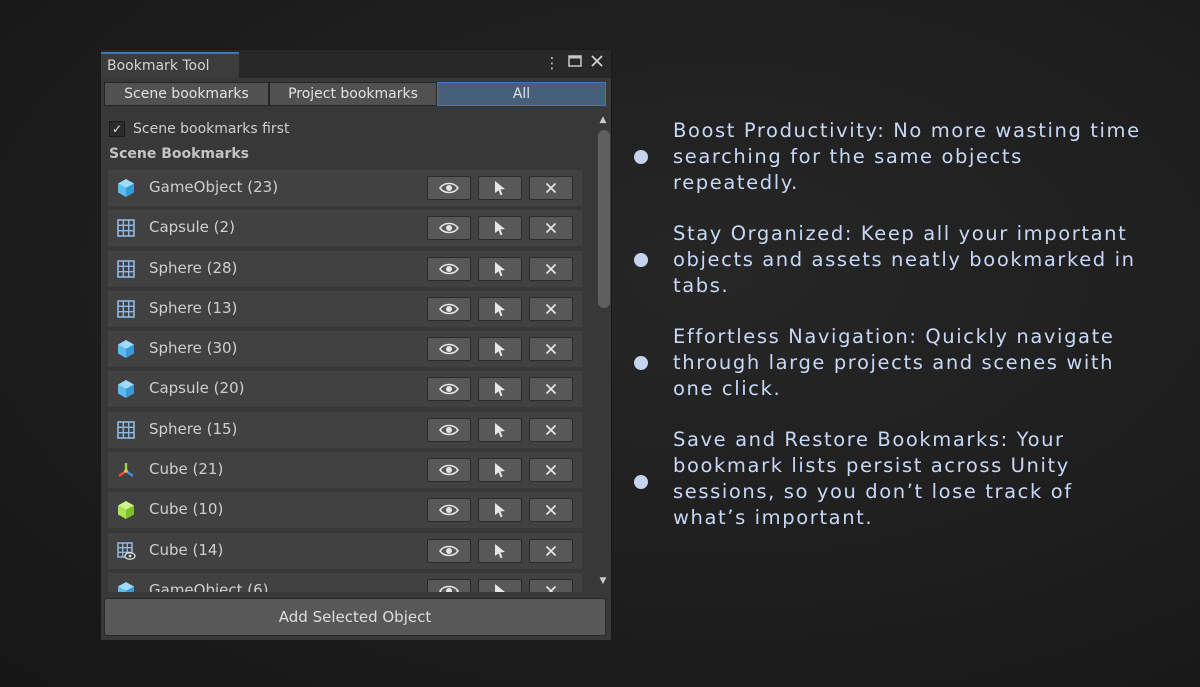 The height and width of the screenshot is (687, 1200). I want to click on scene-first-toggle: ✓ Scene bookmarks first, so click(199, 129).